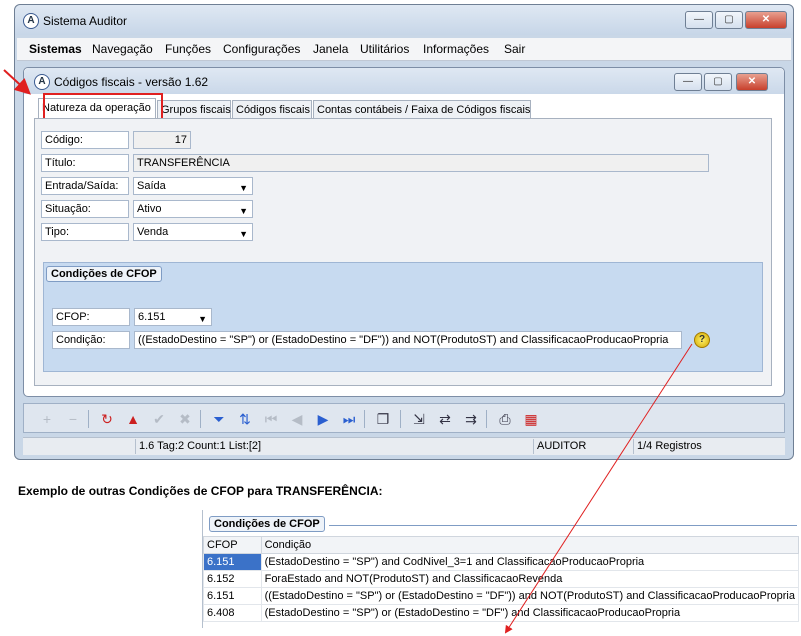 The image size is (801, 636). What do you see at coordinates (349, 419) in the screenshot?
I see `last-record-icon: ⏭` at bounding box center [349, 419].